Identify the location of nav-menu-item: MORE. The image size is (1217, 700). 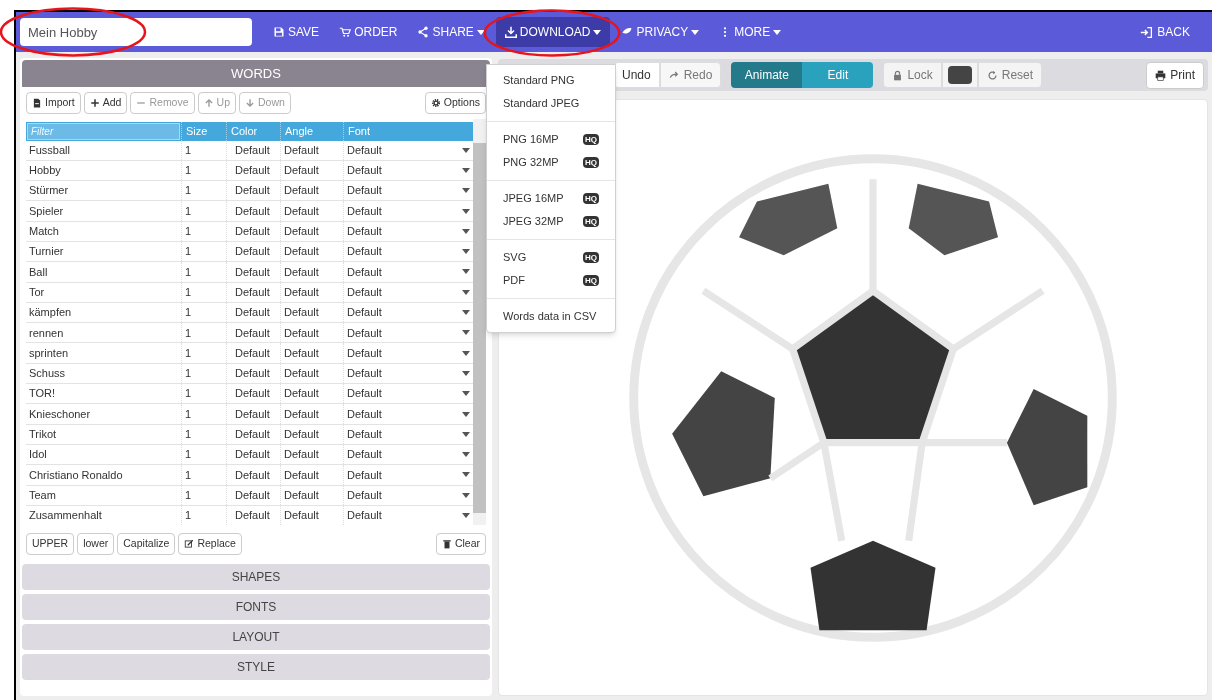
(750, 32).